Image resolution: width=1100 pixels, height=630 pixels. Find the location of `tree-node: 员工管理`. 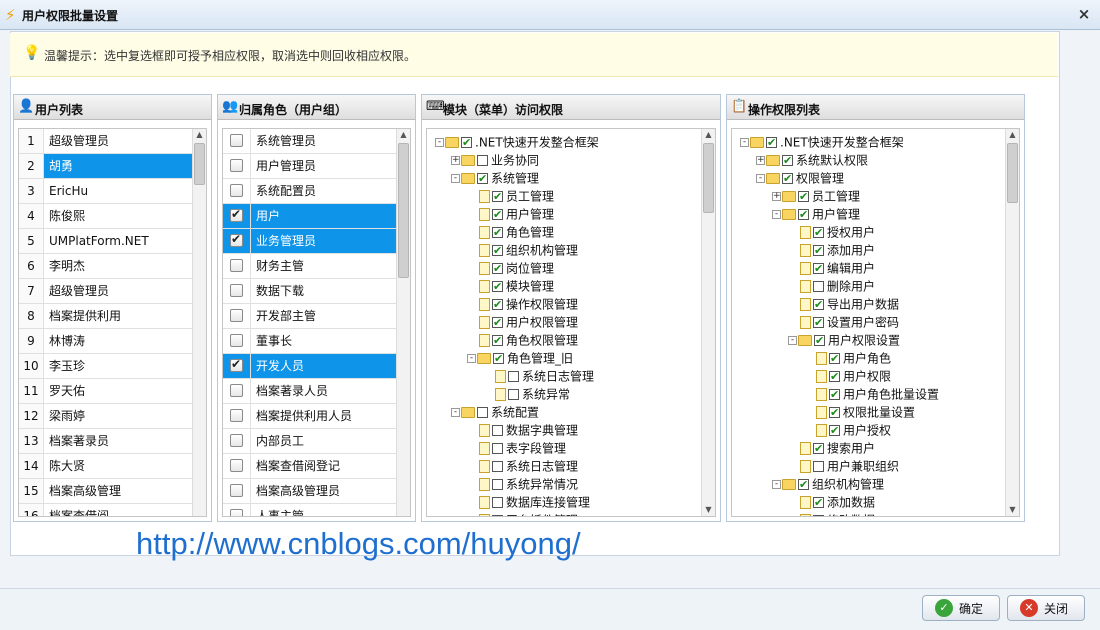

tree-node: 员工管理 is located at coordinates (510, 196).